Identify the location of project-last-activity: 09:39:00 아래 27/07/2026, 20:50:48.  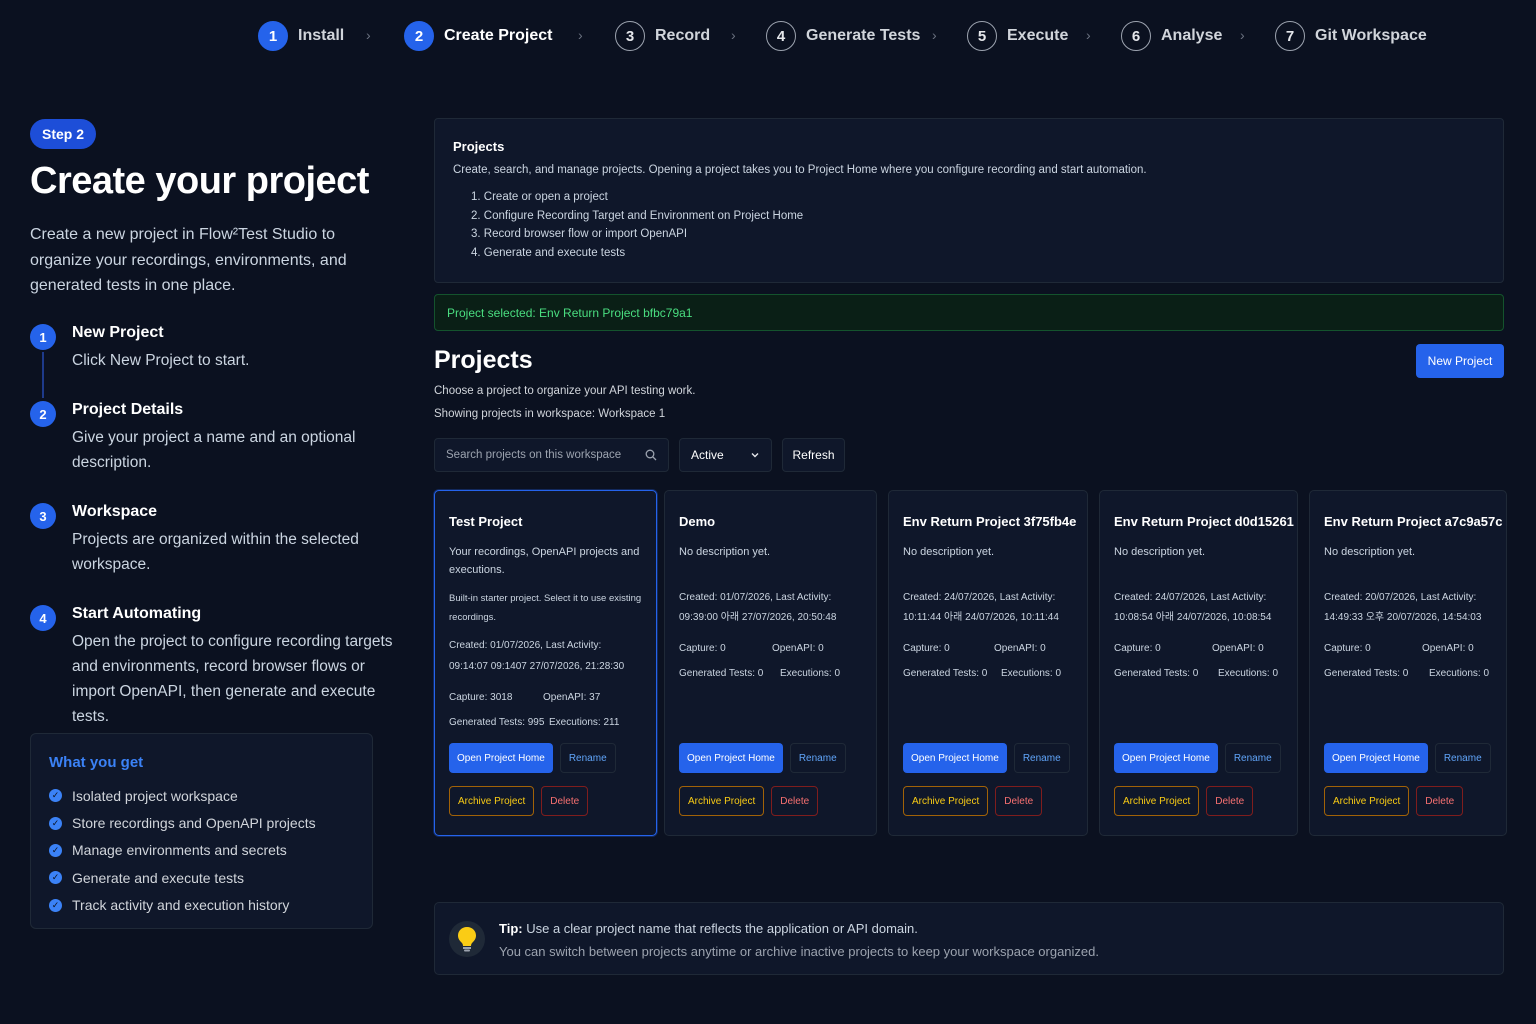
(758, 617).